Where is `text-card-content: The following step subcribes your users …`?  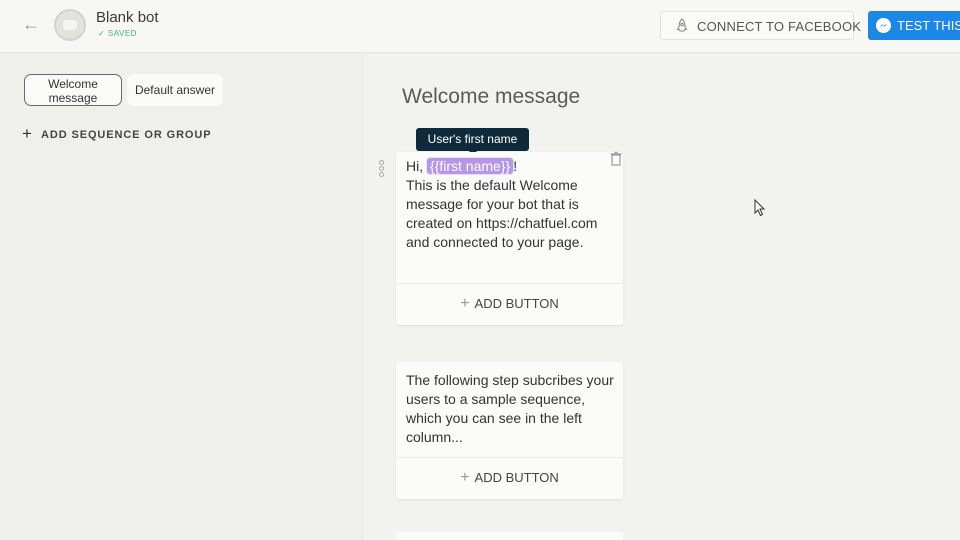
text-card-content: The following step subcribes your users … is located at coordinates (511, 409).